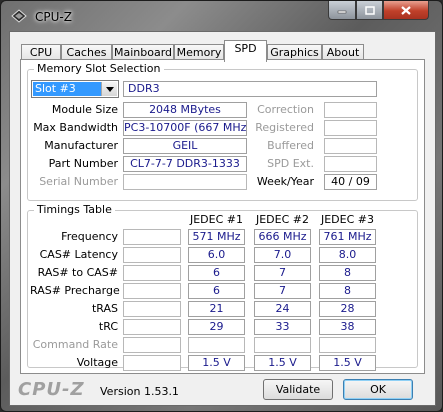 Image resolution: width=443 pixels, height=412 pixels. I want to click on memory-slot-group-title: Memory Slot Selection, so click(99, 68).